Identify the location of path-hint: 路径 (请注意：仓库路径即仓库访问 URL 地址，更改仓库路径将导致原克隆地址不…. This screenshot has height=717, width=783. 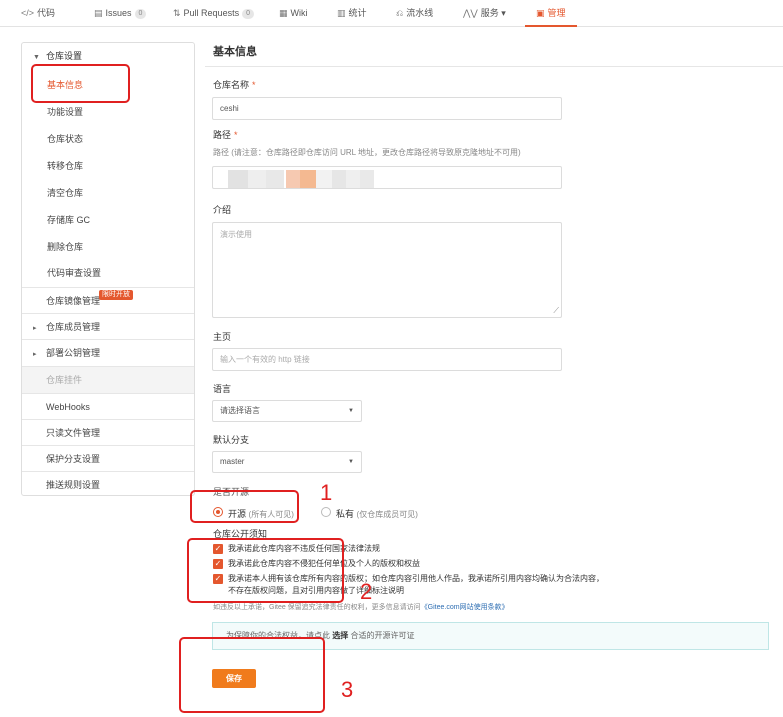
(367, 152).